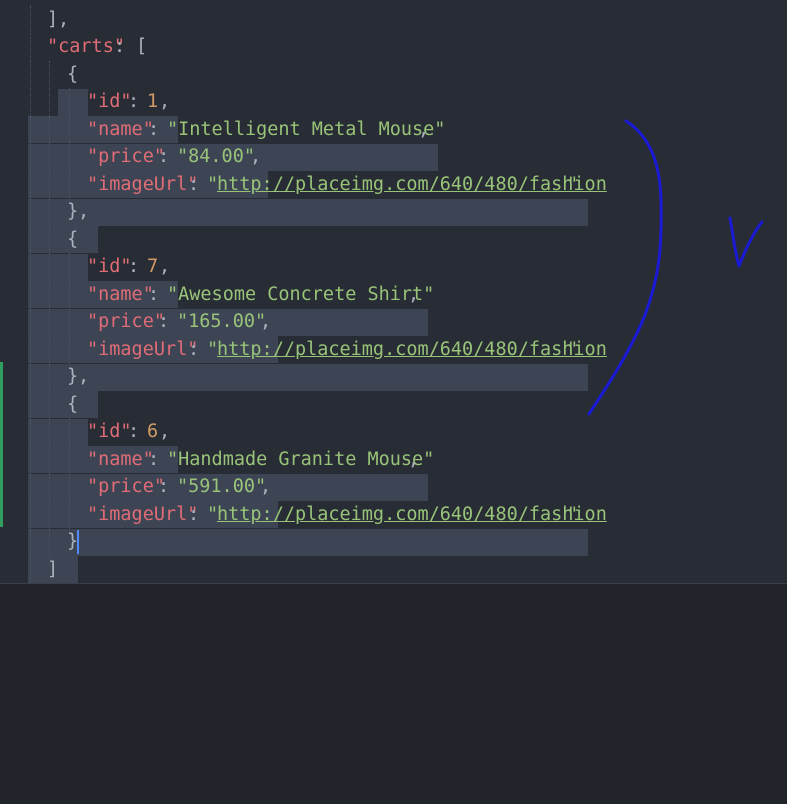  Describe the element at coordinates (153, 266) in the screenshot. I see `json-value-id: 7` at that location.